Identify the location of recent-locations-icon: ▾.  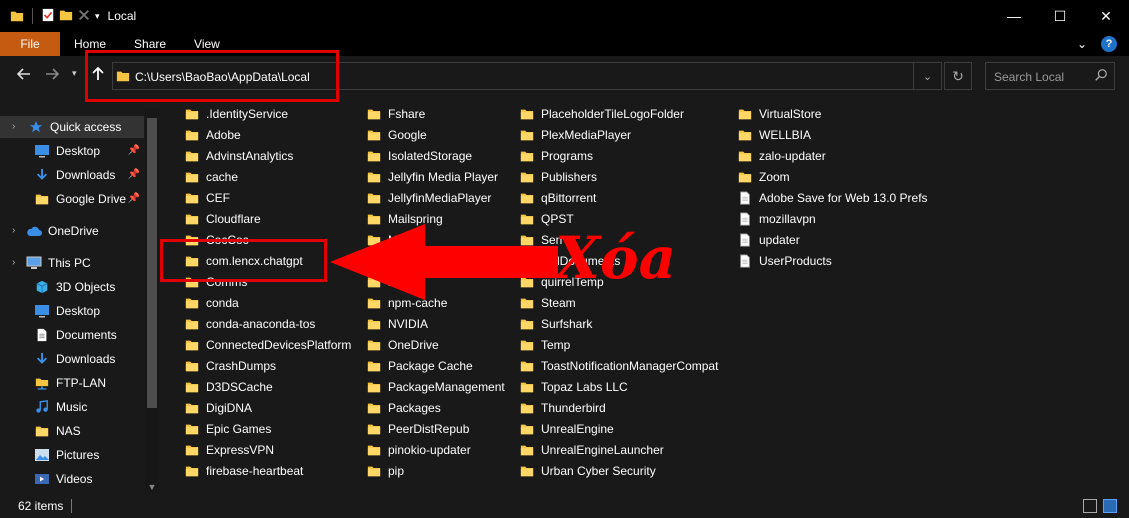
(74, 73).